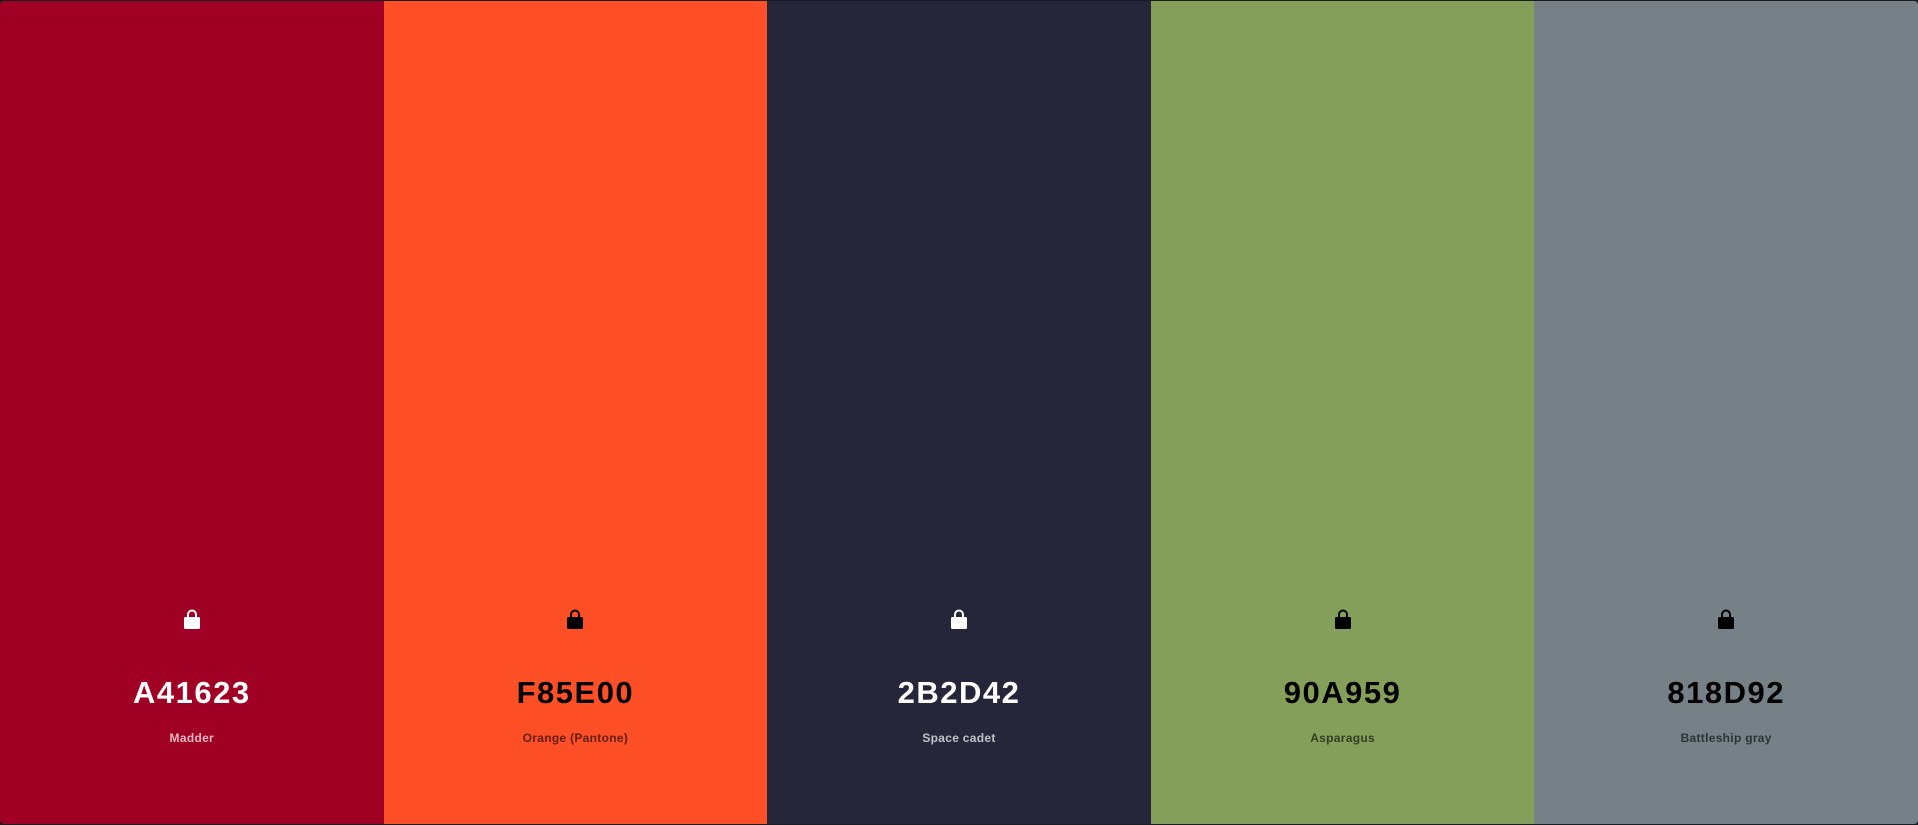 The height and width of the screenshot is (825, 1918). Describe the element at coordinates (959, 693) in the screenshot. I see `hex-code: 2B2D42` at that location.